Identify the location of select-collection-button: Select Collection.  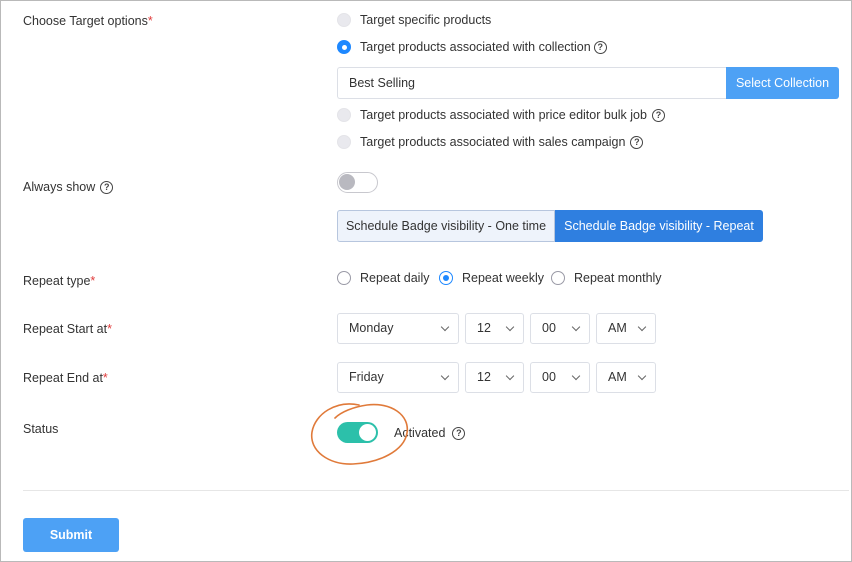
(782, 83).